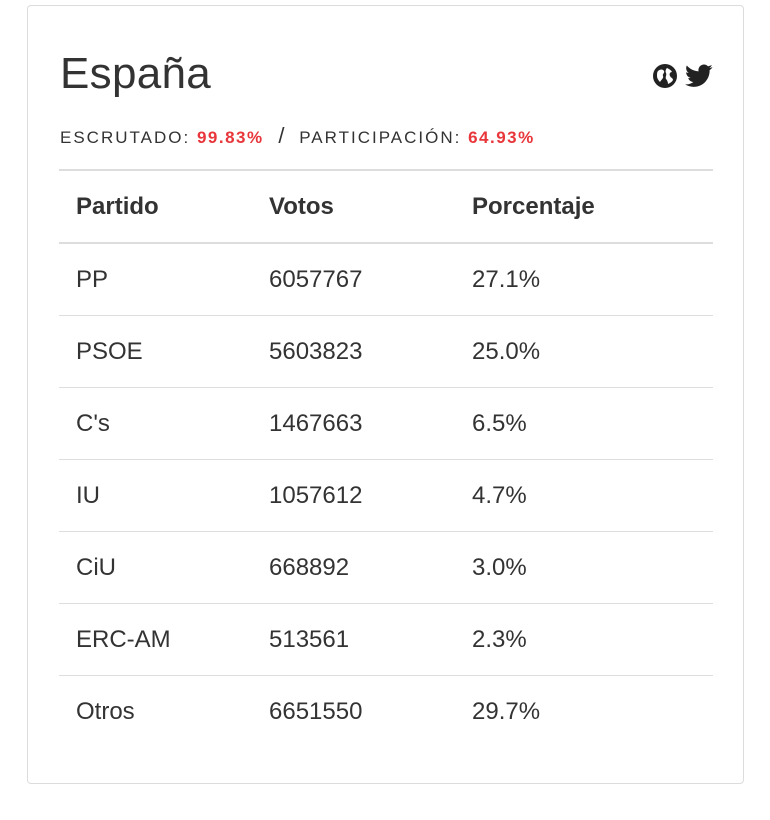  Describe the element at coordinates (155, 351) in the screenshot. I see `party-cell: PSOE` at that location.